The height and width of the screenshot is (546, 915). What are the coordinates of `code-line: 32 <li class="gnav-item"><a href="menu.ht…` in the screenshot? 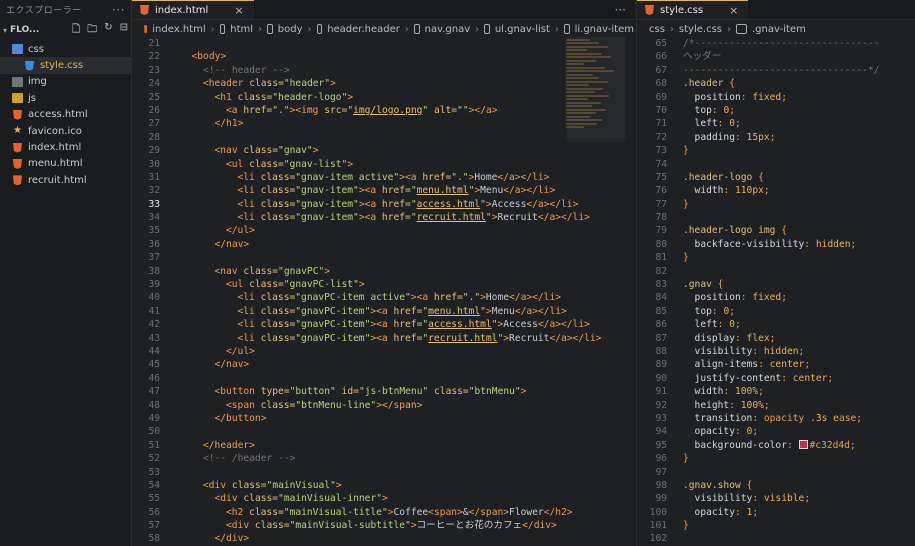 It's located at (383, 190).